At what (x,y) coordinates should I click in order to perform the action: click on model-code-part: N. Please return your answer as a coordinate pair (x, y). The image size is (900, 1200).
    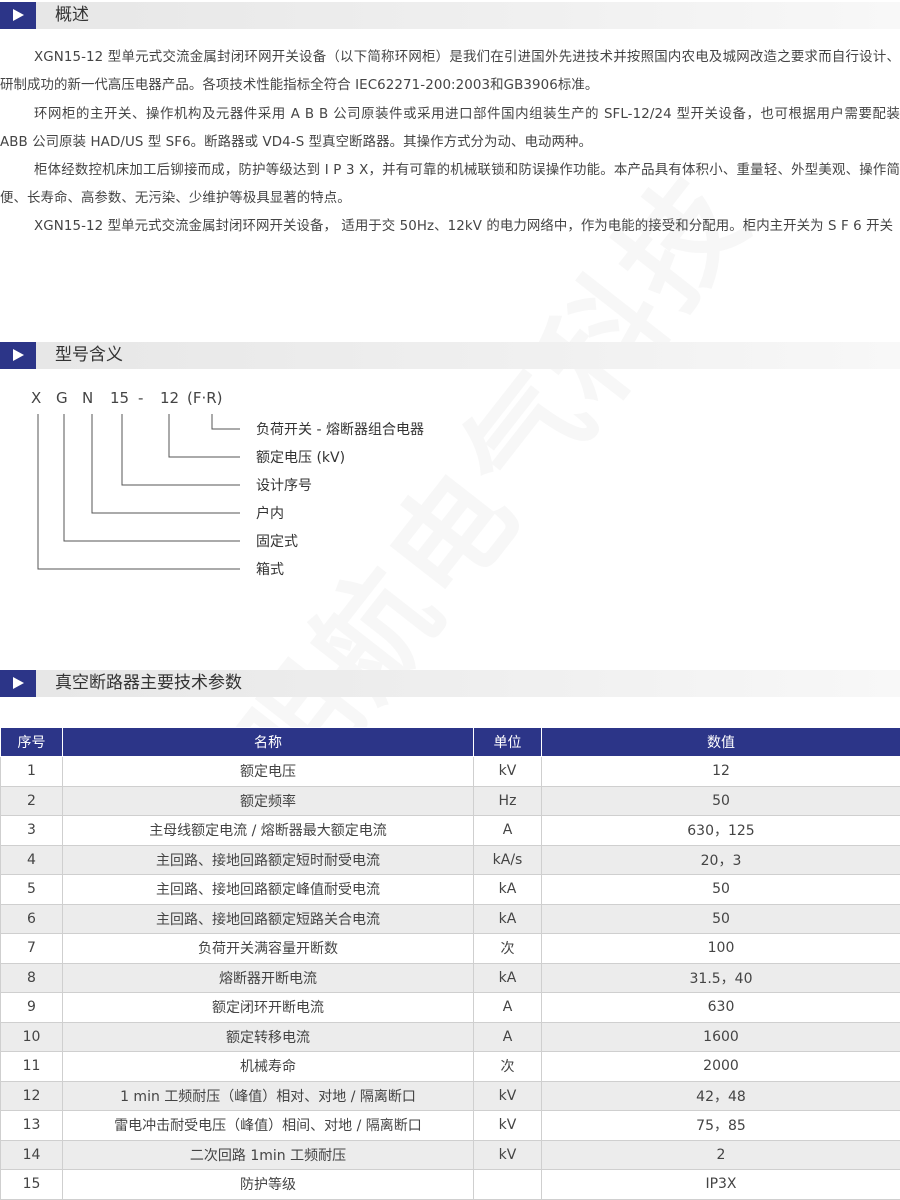
    Looking at the image, I should click on (87, 398).